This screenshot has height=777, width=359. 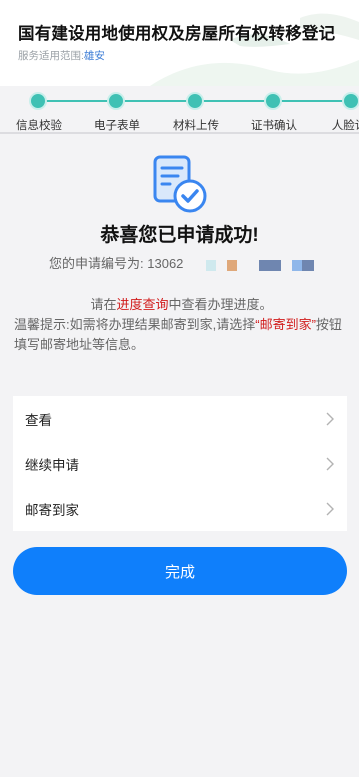 What do you see at coordinates (195, 101) in the screenshot?
I see `step-3-dot` at bounding box center [195, 101].